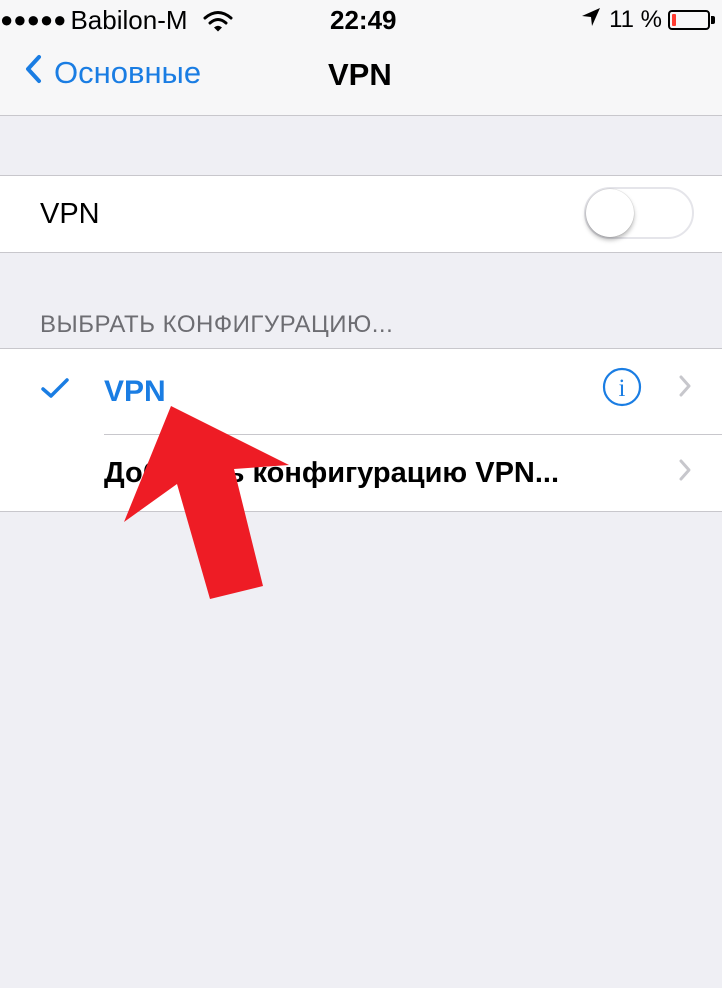 The height and width of the screenshot is (988, 722). I want to click on navigation-bar: Основные VPN, so click(361, 77).